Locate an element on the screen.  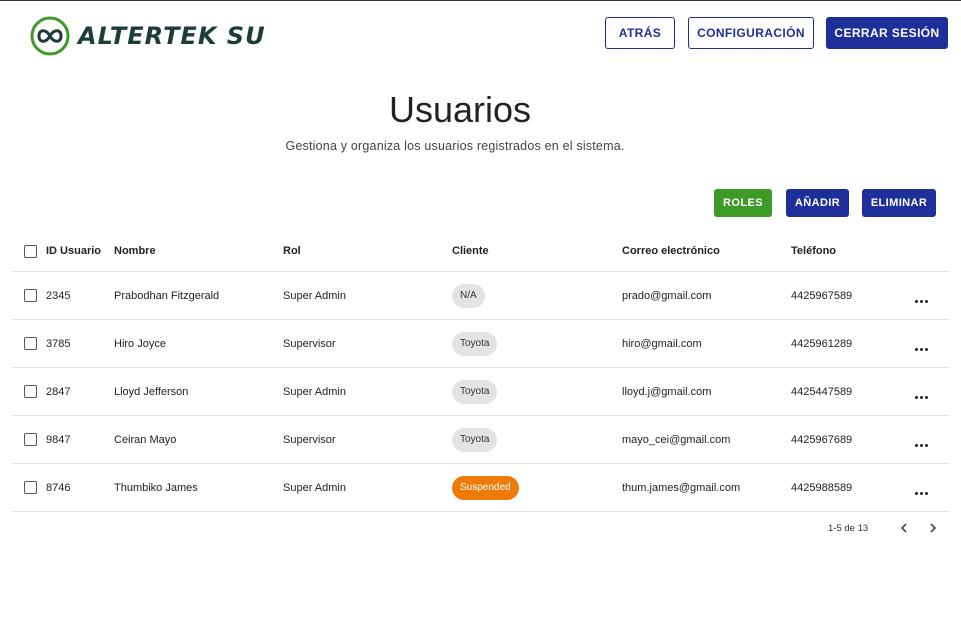
column-header-id: ID Usuario is located at coordinates (73, 251).